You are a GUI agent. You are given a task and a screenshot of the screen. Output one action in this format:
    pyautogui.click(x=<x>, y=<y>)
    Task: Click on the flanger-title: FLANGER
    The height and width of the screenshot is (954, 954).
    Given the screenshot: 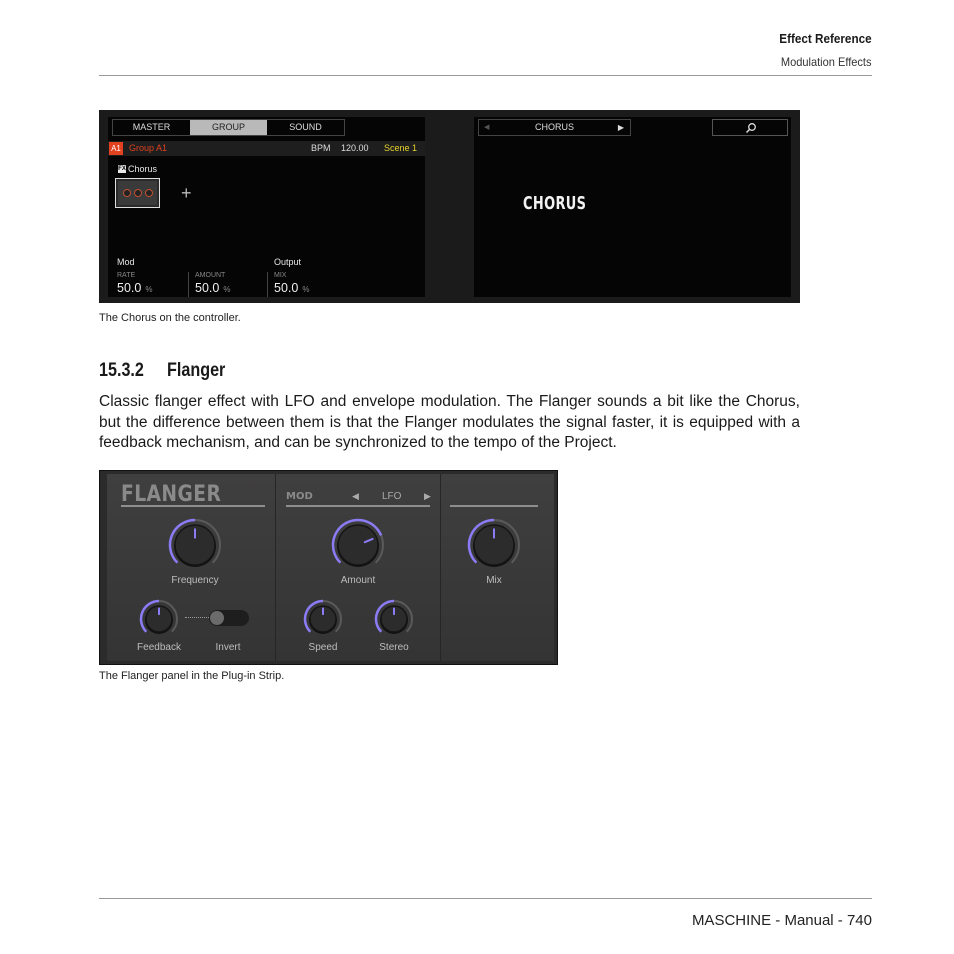 What is the action you would take?
    pyautogui.click(x=171, y=494)
    